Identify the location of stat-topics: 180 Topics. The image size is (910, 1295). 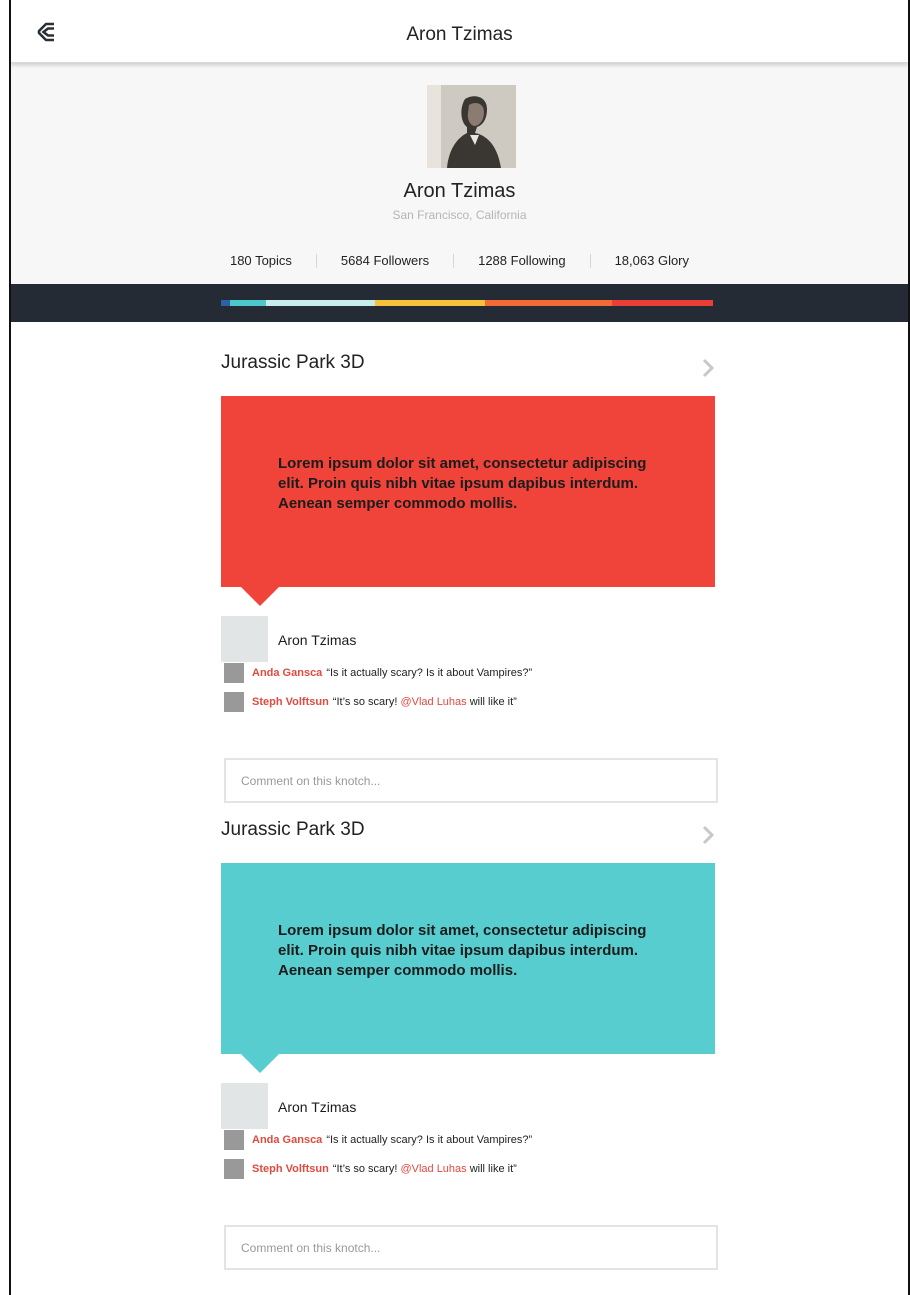
(261, 261).